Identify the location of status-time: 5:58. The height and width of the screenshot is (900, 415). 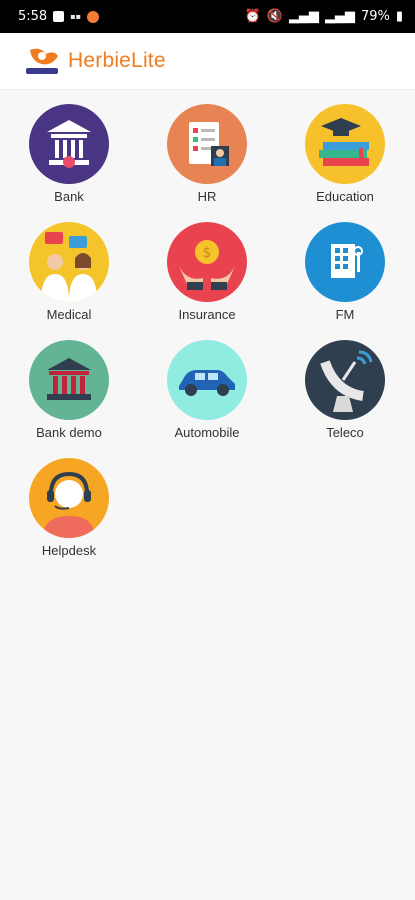
(33, 16).